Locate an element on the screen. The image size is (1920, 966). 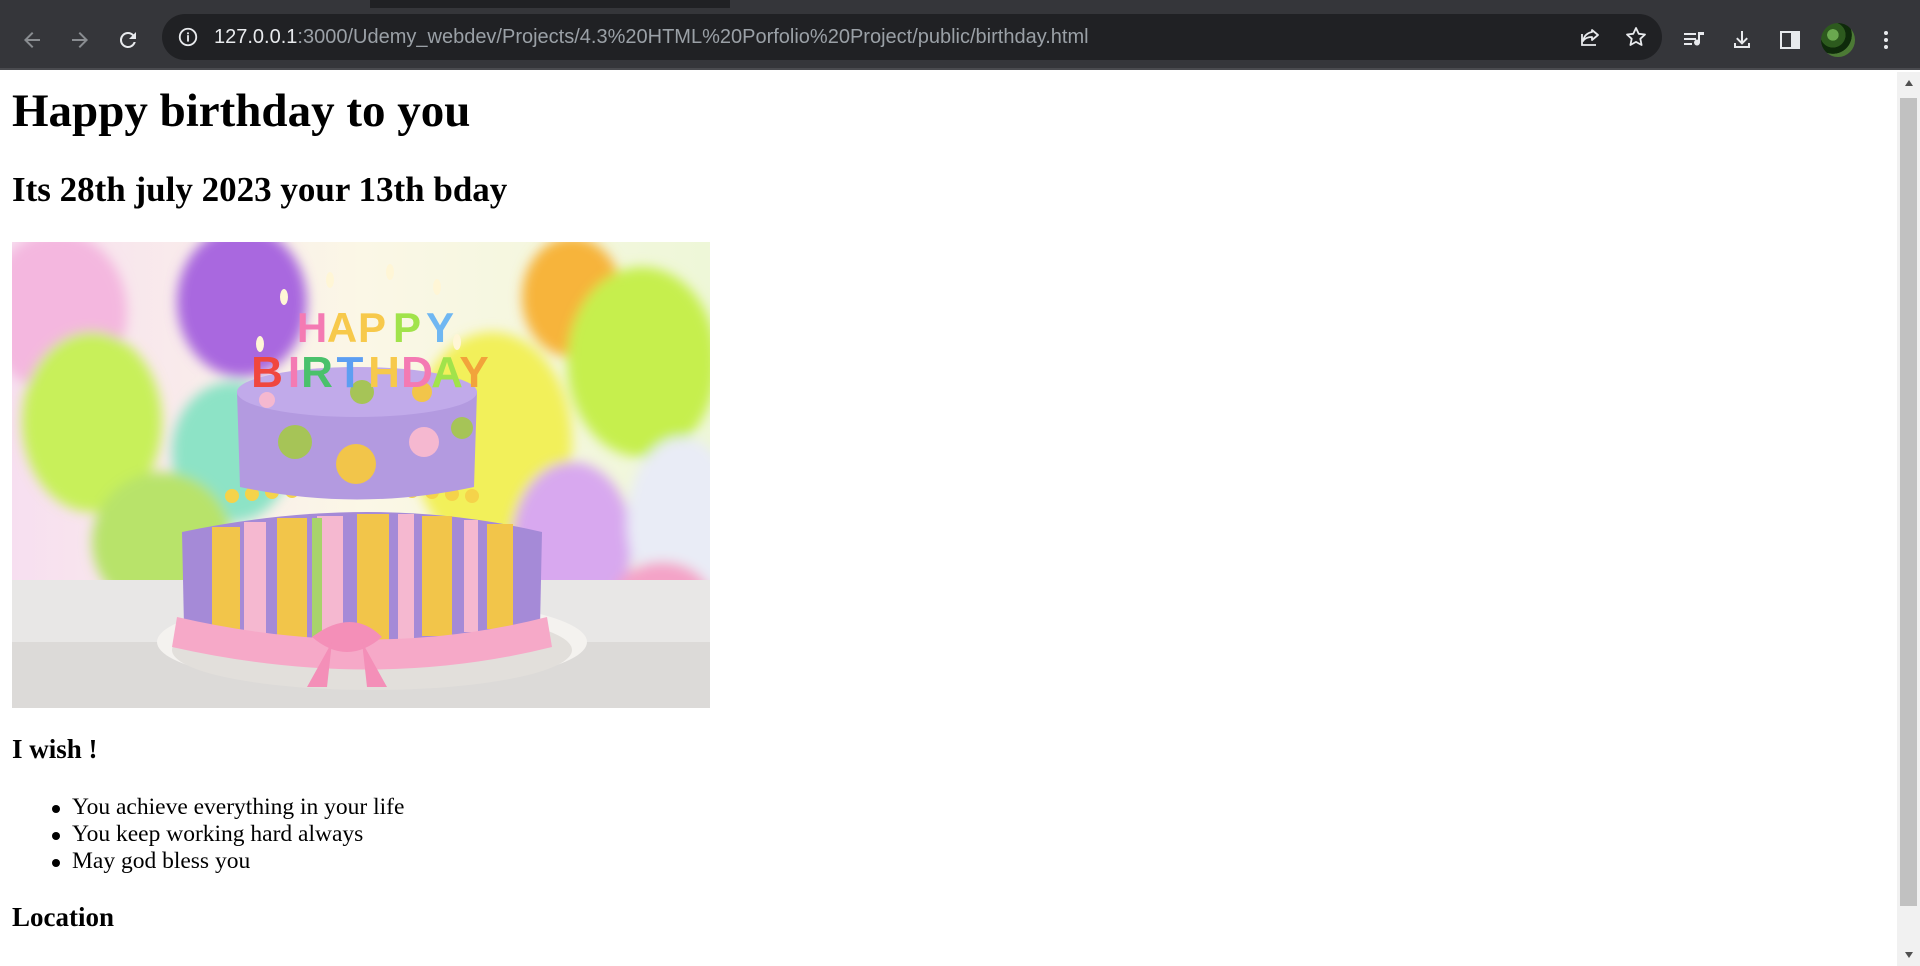
info-icon is located at coordinates (188, 37).